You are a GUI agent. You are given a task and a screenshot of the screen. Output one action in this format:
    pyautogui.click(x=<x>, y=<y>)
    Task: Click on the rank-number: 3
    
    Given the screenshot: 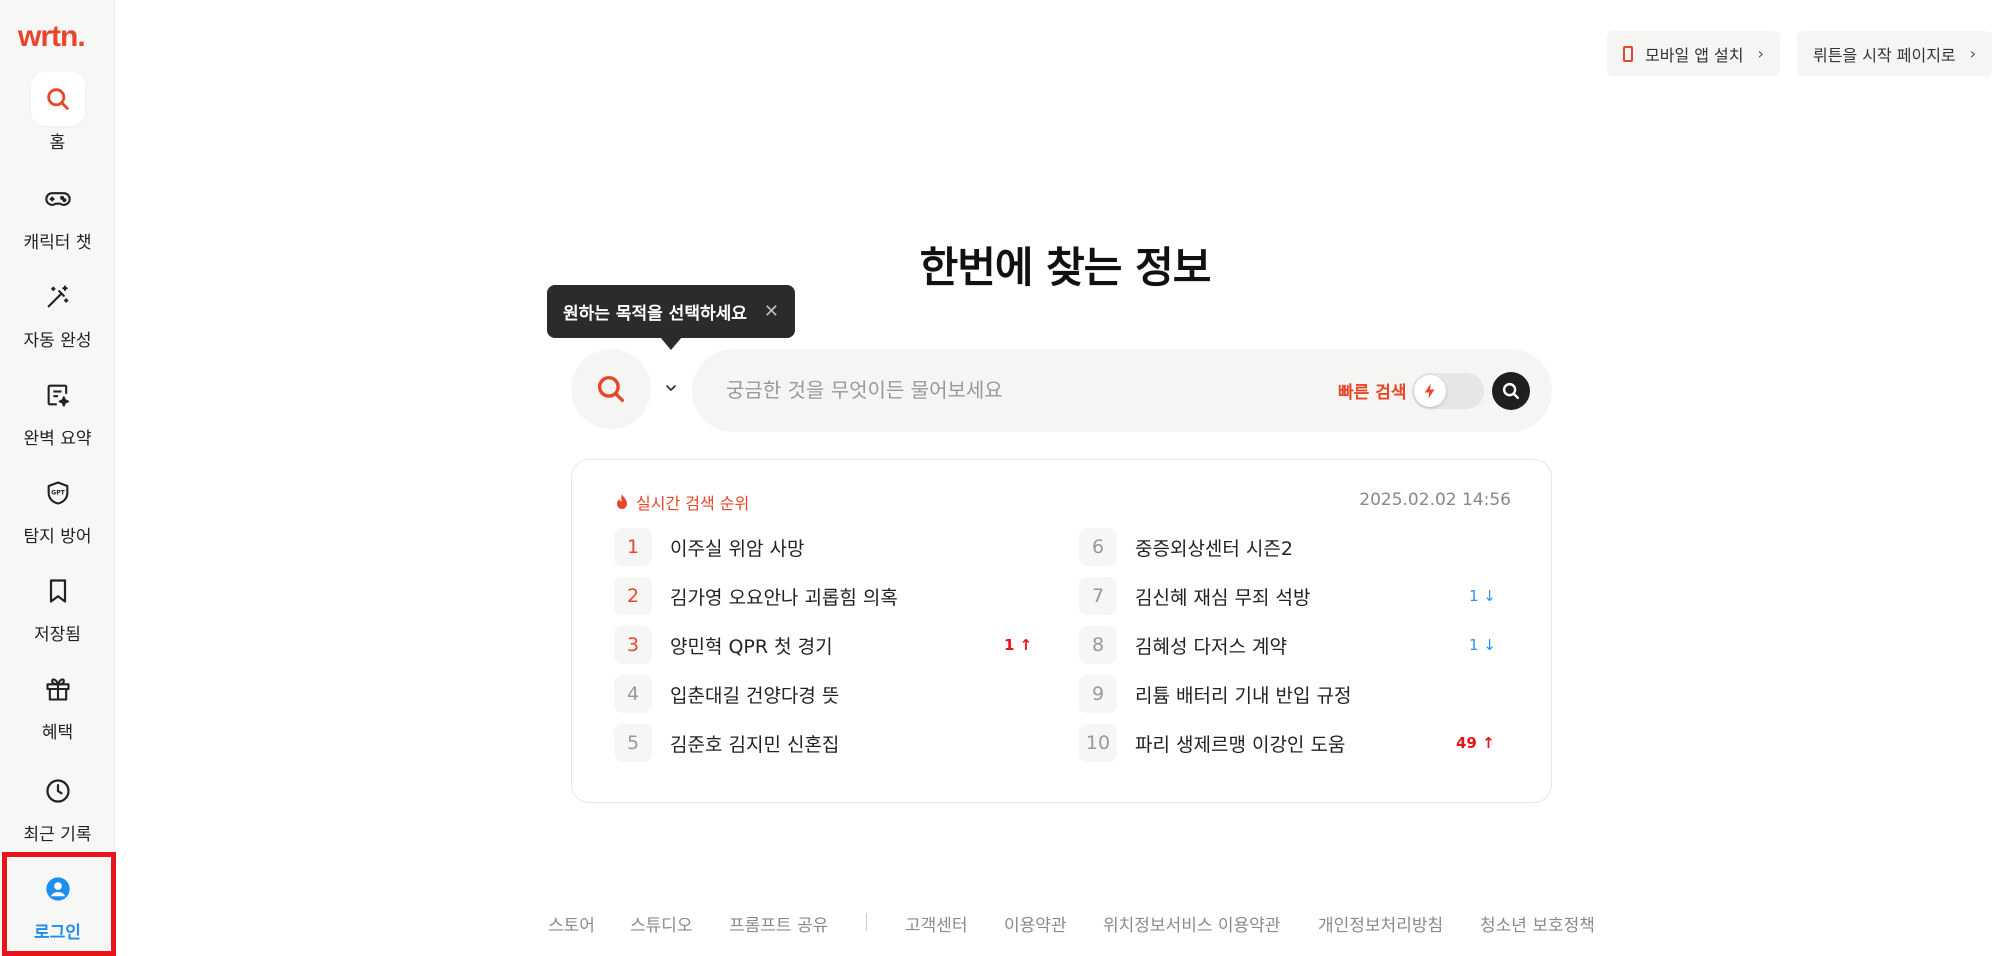 What is the action you would take?
    pyautogui.click(x=633, y=645)
    